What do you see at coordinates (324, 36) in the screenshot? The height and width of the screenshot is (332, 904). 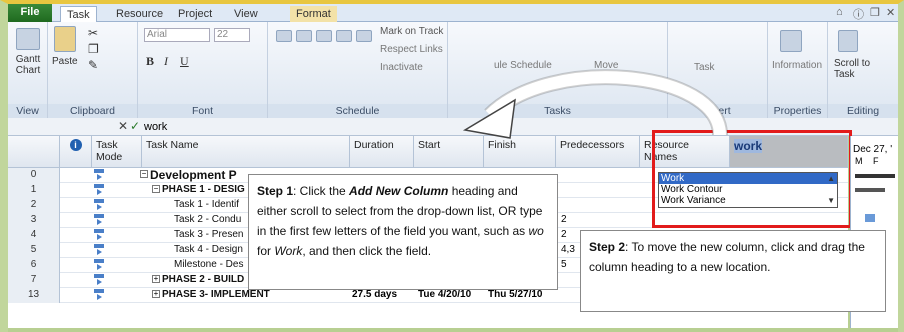 I see `pct-50-icon` at bounding box center [324, 36].